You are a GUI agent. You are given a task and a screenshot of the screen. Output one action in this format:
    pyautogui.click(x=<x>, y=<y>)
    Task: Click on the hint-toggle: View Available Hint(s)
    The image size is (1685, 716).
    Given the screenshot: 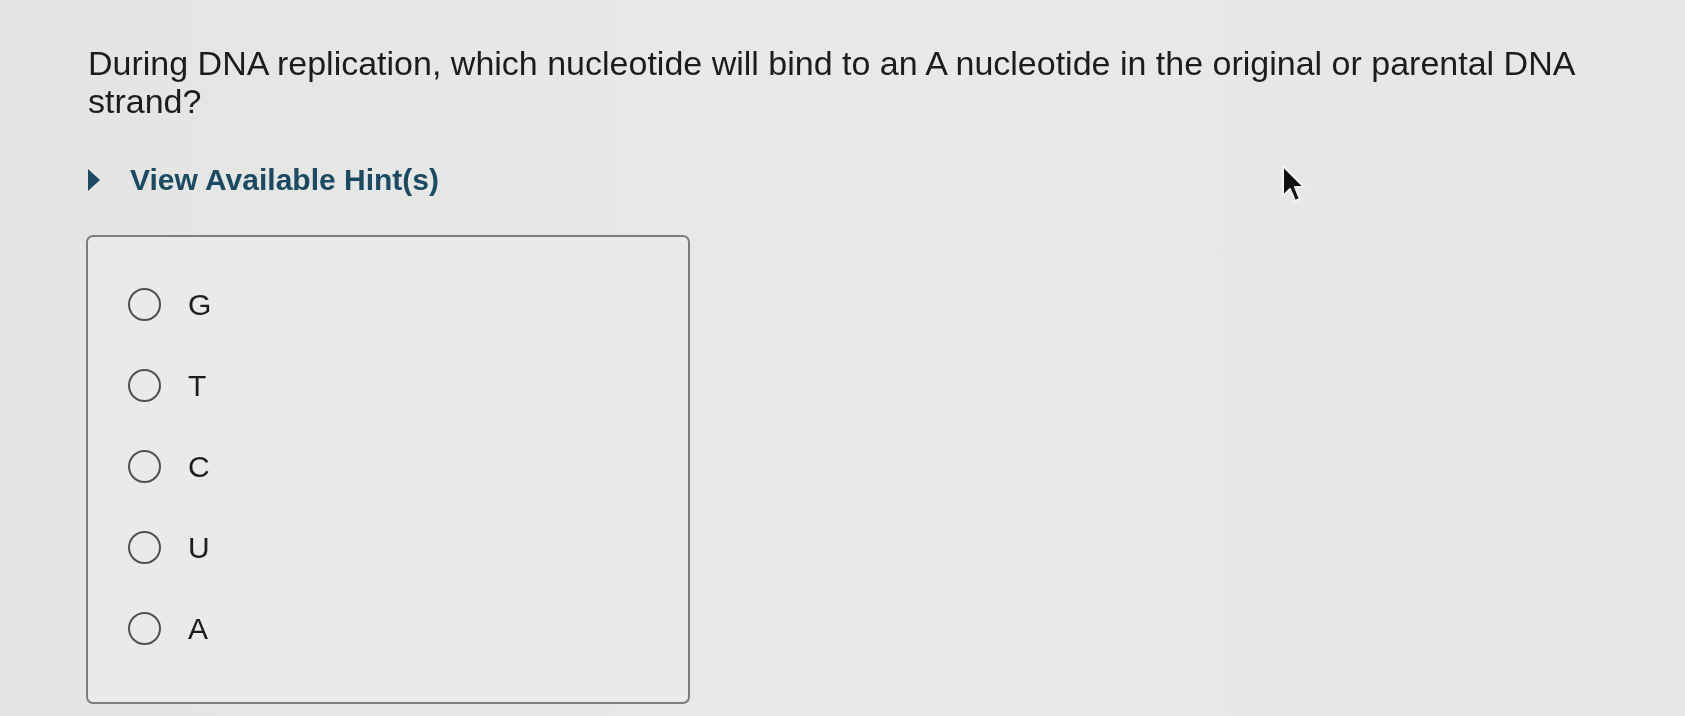 What is the action you would take?
    pyautogui.click(x=263, y=180)
    